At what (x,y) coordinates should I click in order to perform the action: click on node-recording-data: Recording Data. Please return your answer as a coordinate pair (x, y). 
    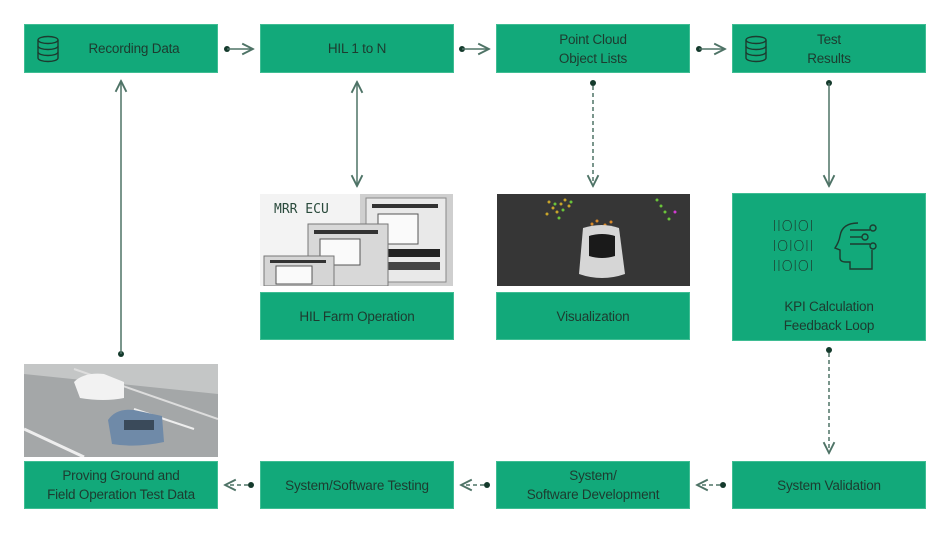
    Looking at the image, I should click on (121, 48).